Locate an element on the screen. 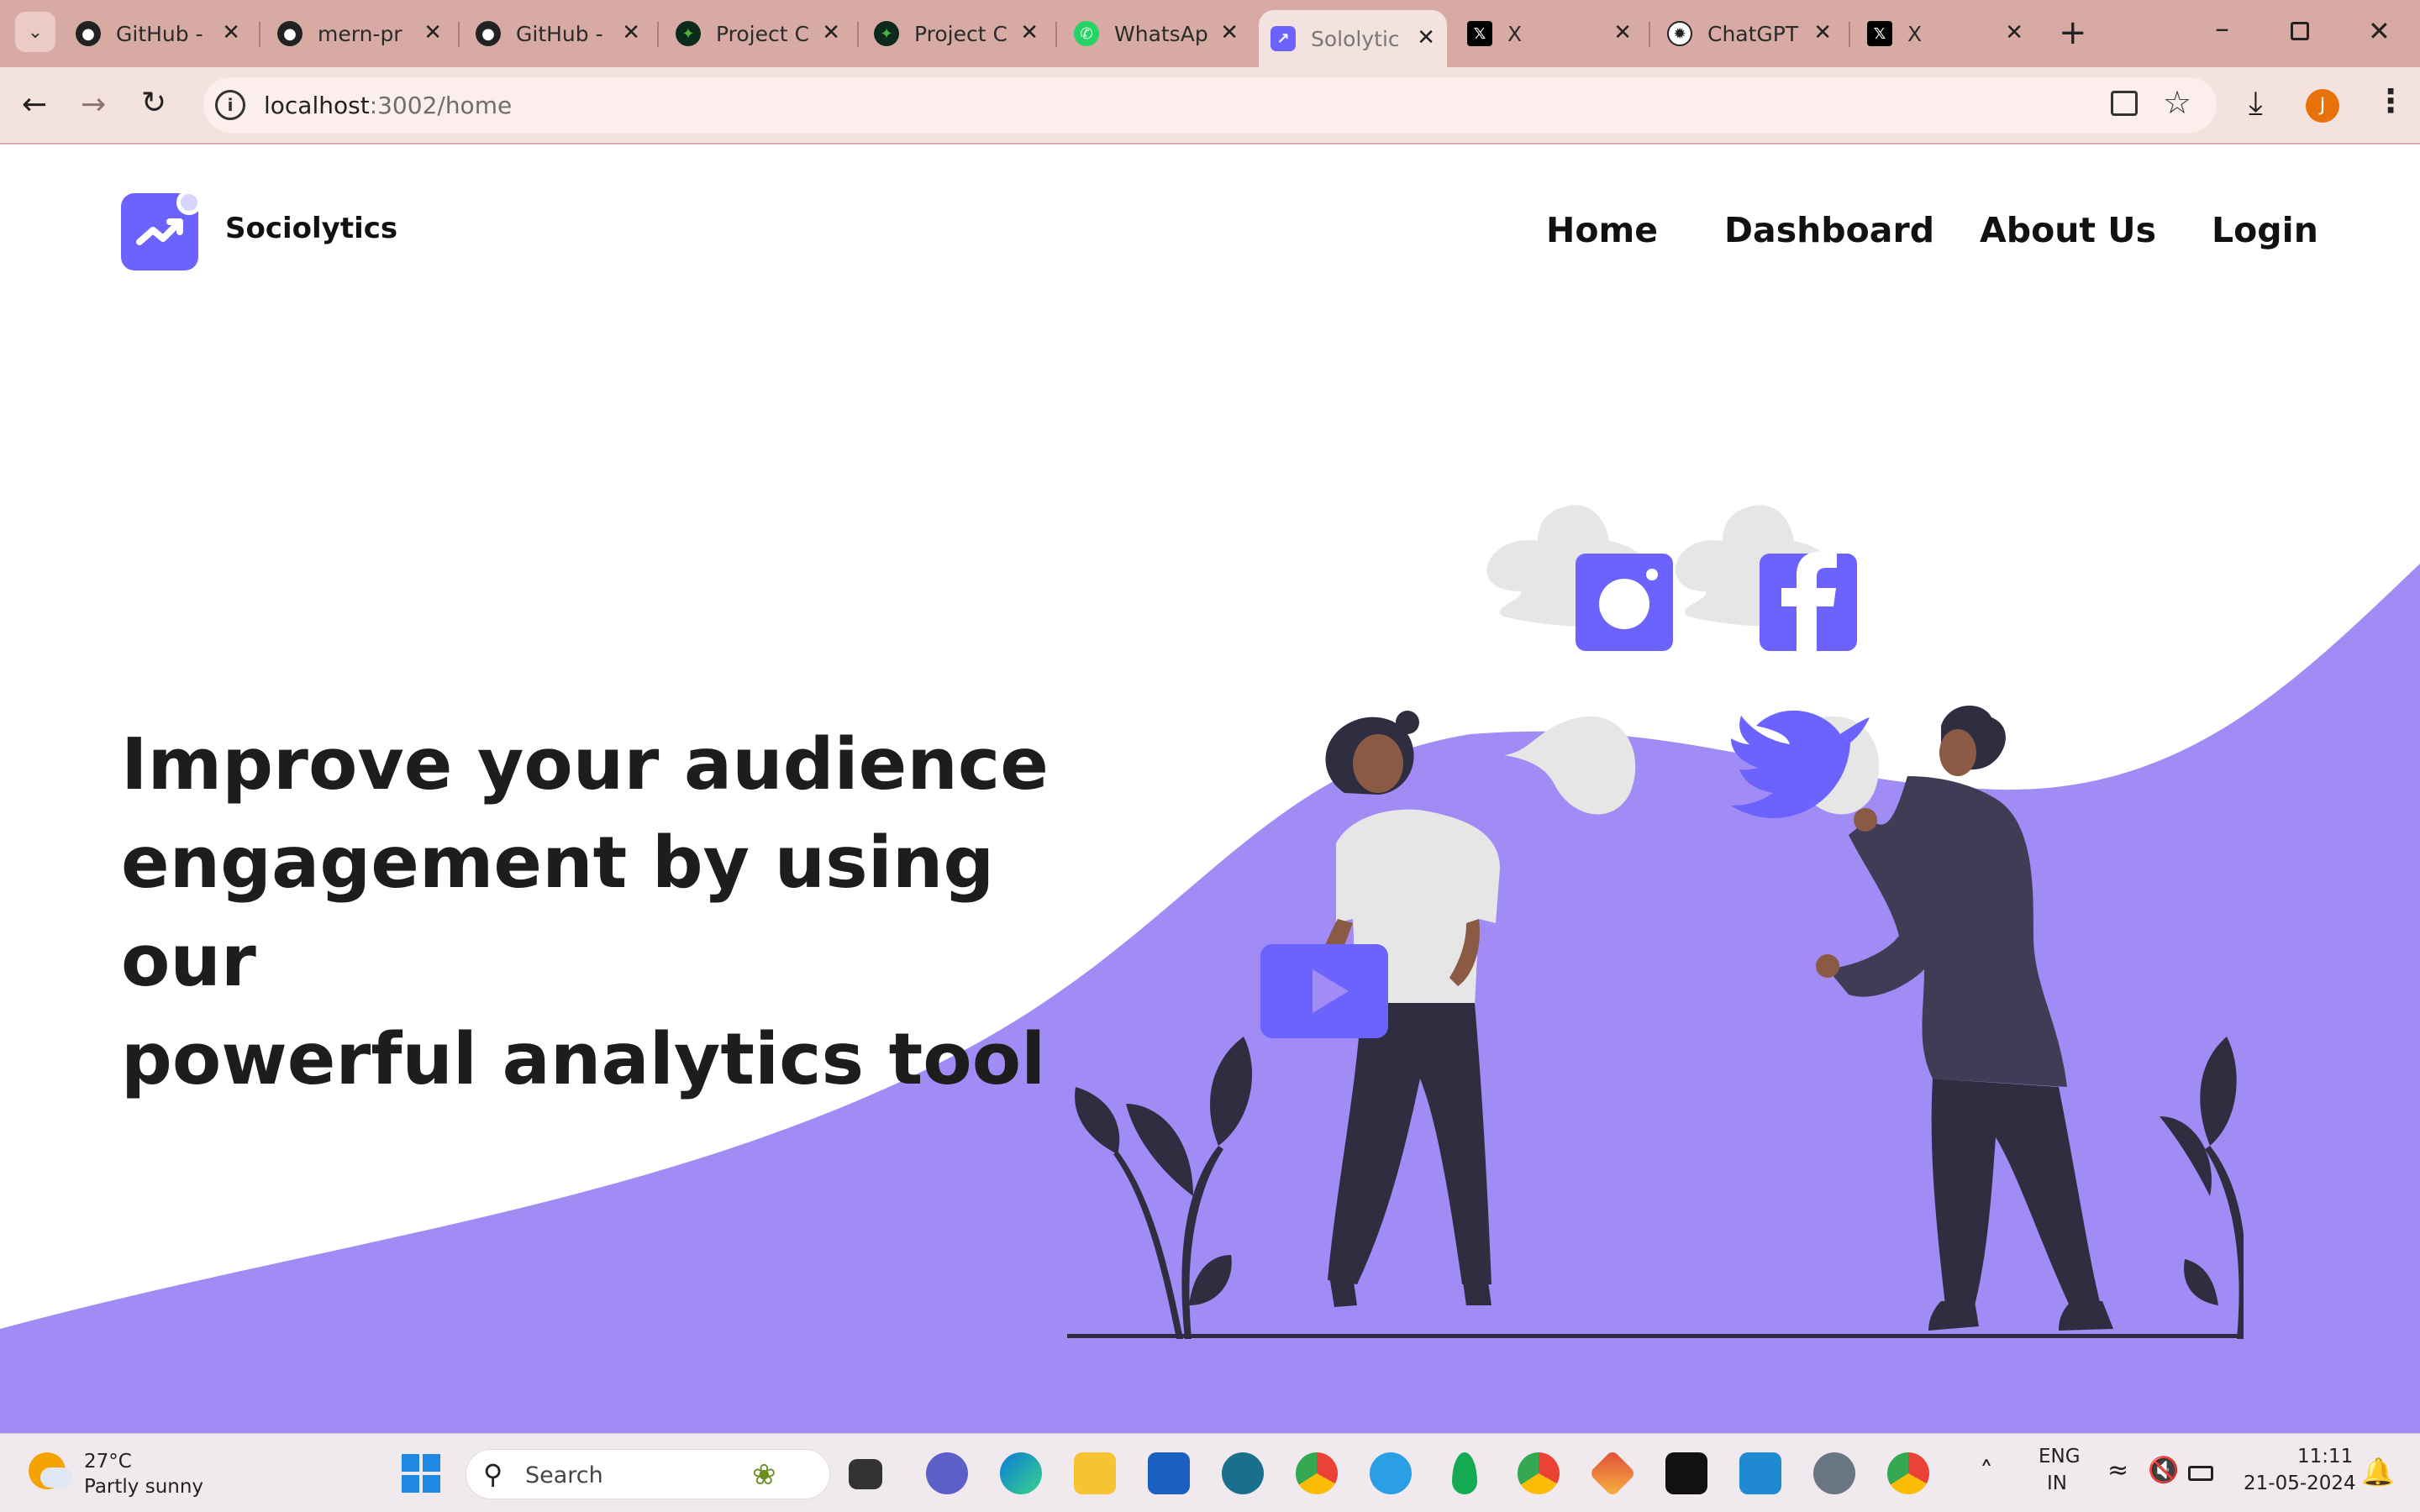 This screenshot has height=1512, width=2420. terminal-icon is located at coordinates (1686, 1473).